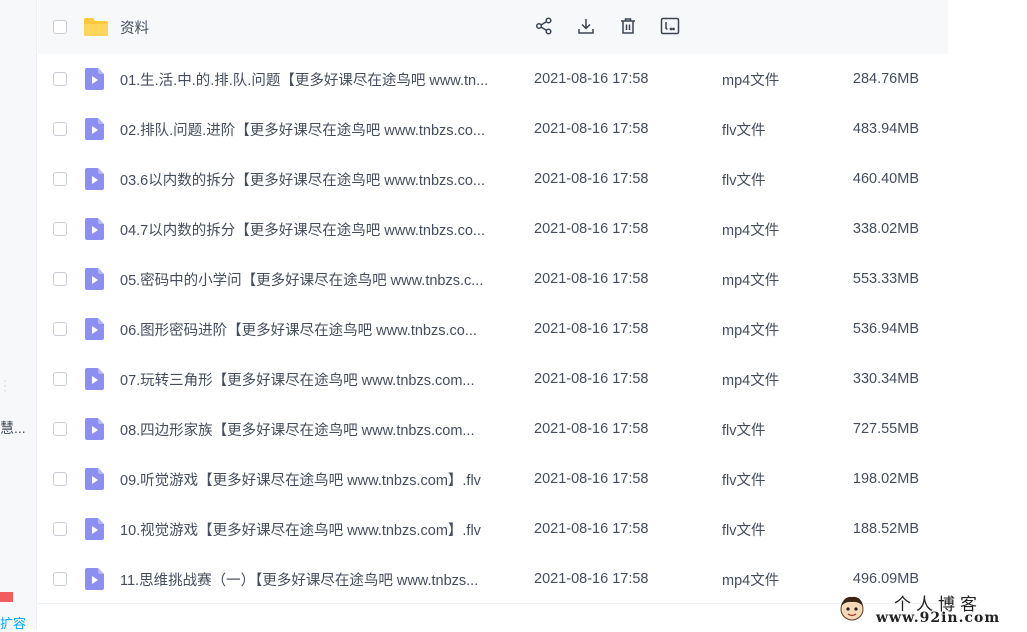  I want to click on watermark-site: www.92in.com, so click(938, 618).